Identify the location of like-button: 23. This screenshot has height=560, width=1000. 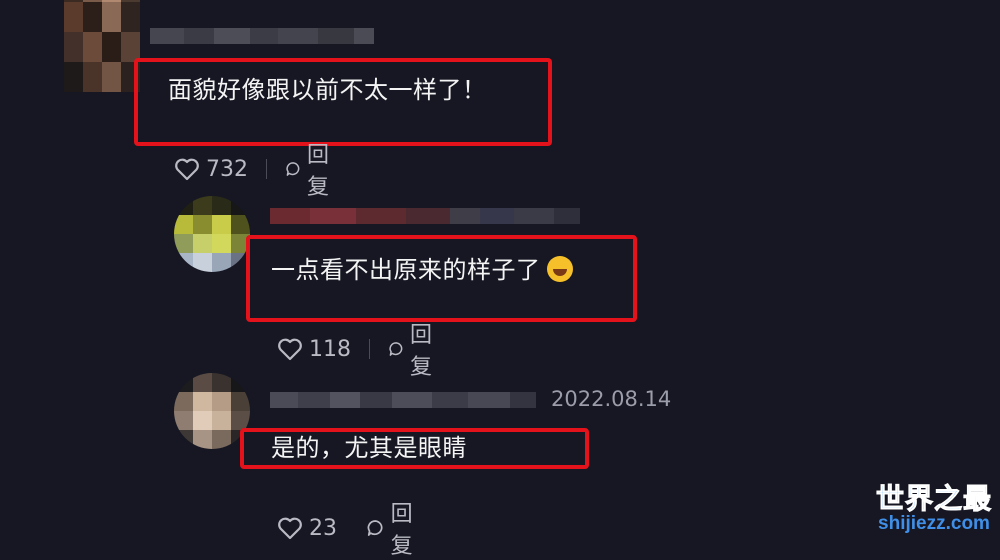
(307, 528).